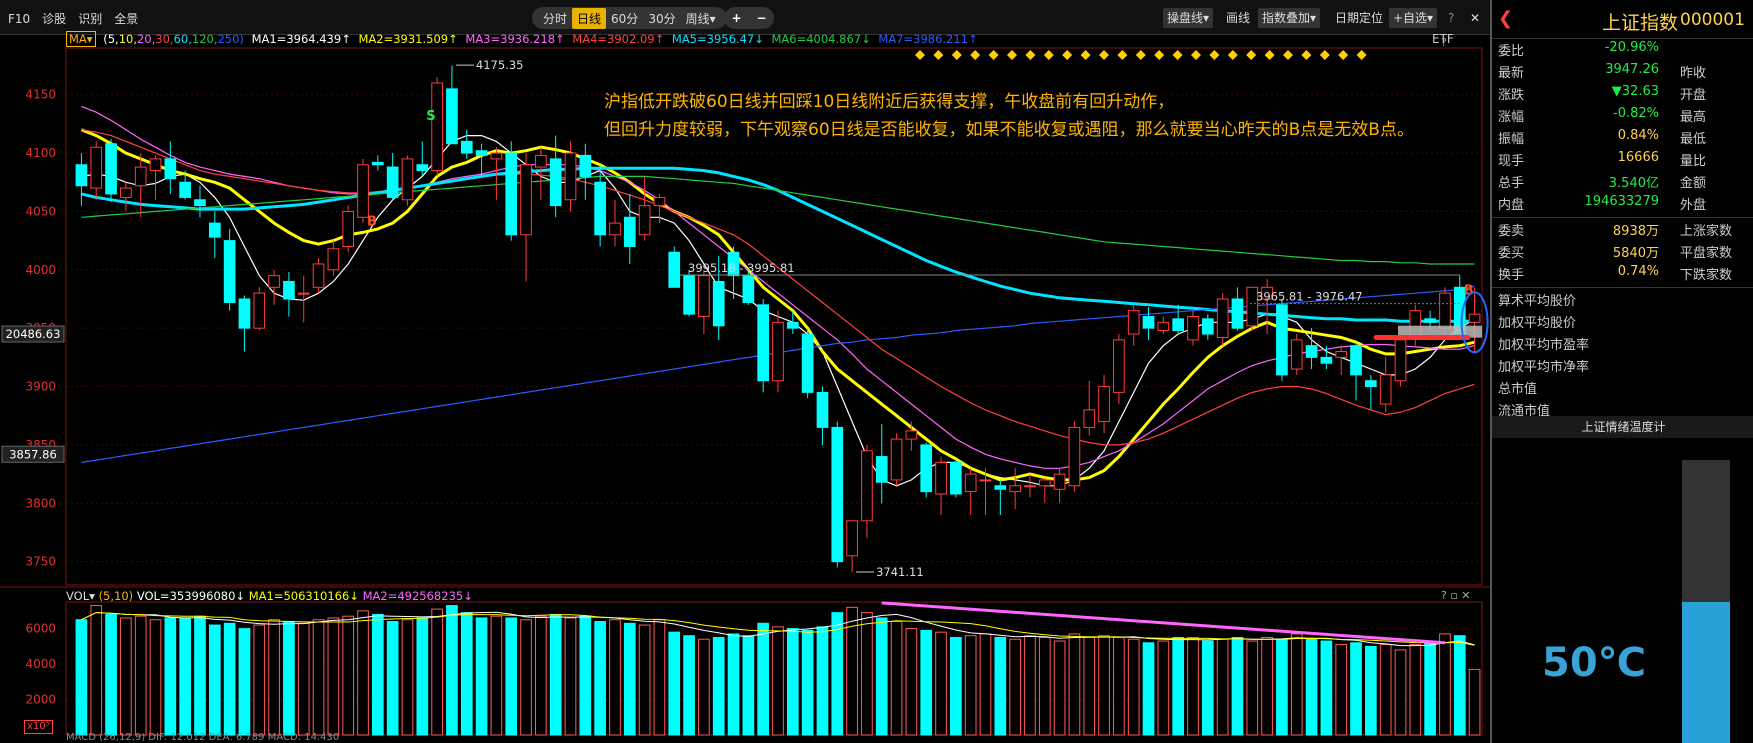  Describe the element at coordinates (889, 102) in the screenshot. I see `annotation-line-1: 沪指低开跌破60日线并回踩10日线附近后获得支撑，午收盘前有回升动作，` at that location.